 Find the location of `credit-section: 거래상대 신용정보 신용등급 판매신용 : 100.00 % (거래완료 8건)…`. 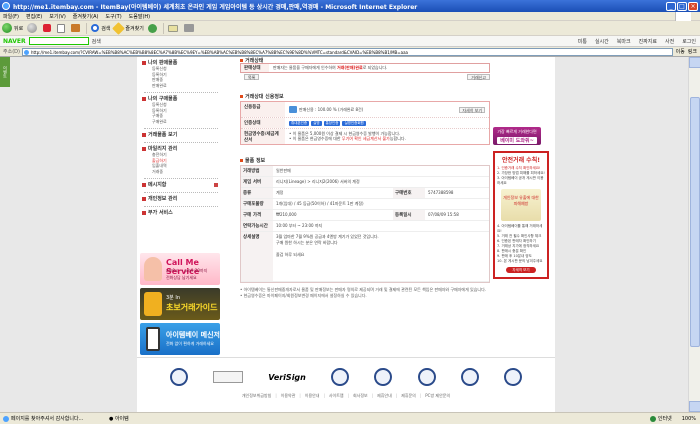

credit-section: 거래상대 신용정보 신용등급 판매신용 : 100.00 % (거래완료 8건)… is located at coordinates (365, 119).